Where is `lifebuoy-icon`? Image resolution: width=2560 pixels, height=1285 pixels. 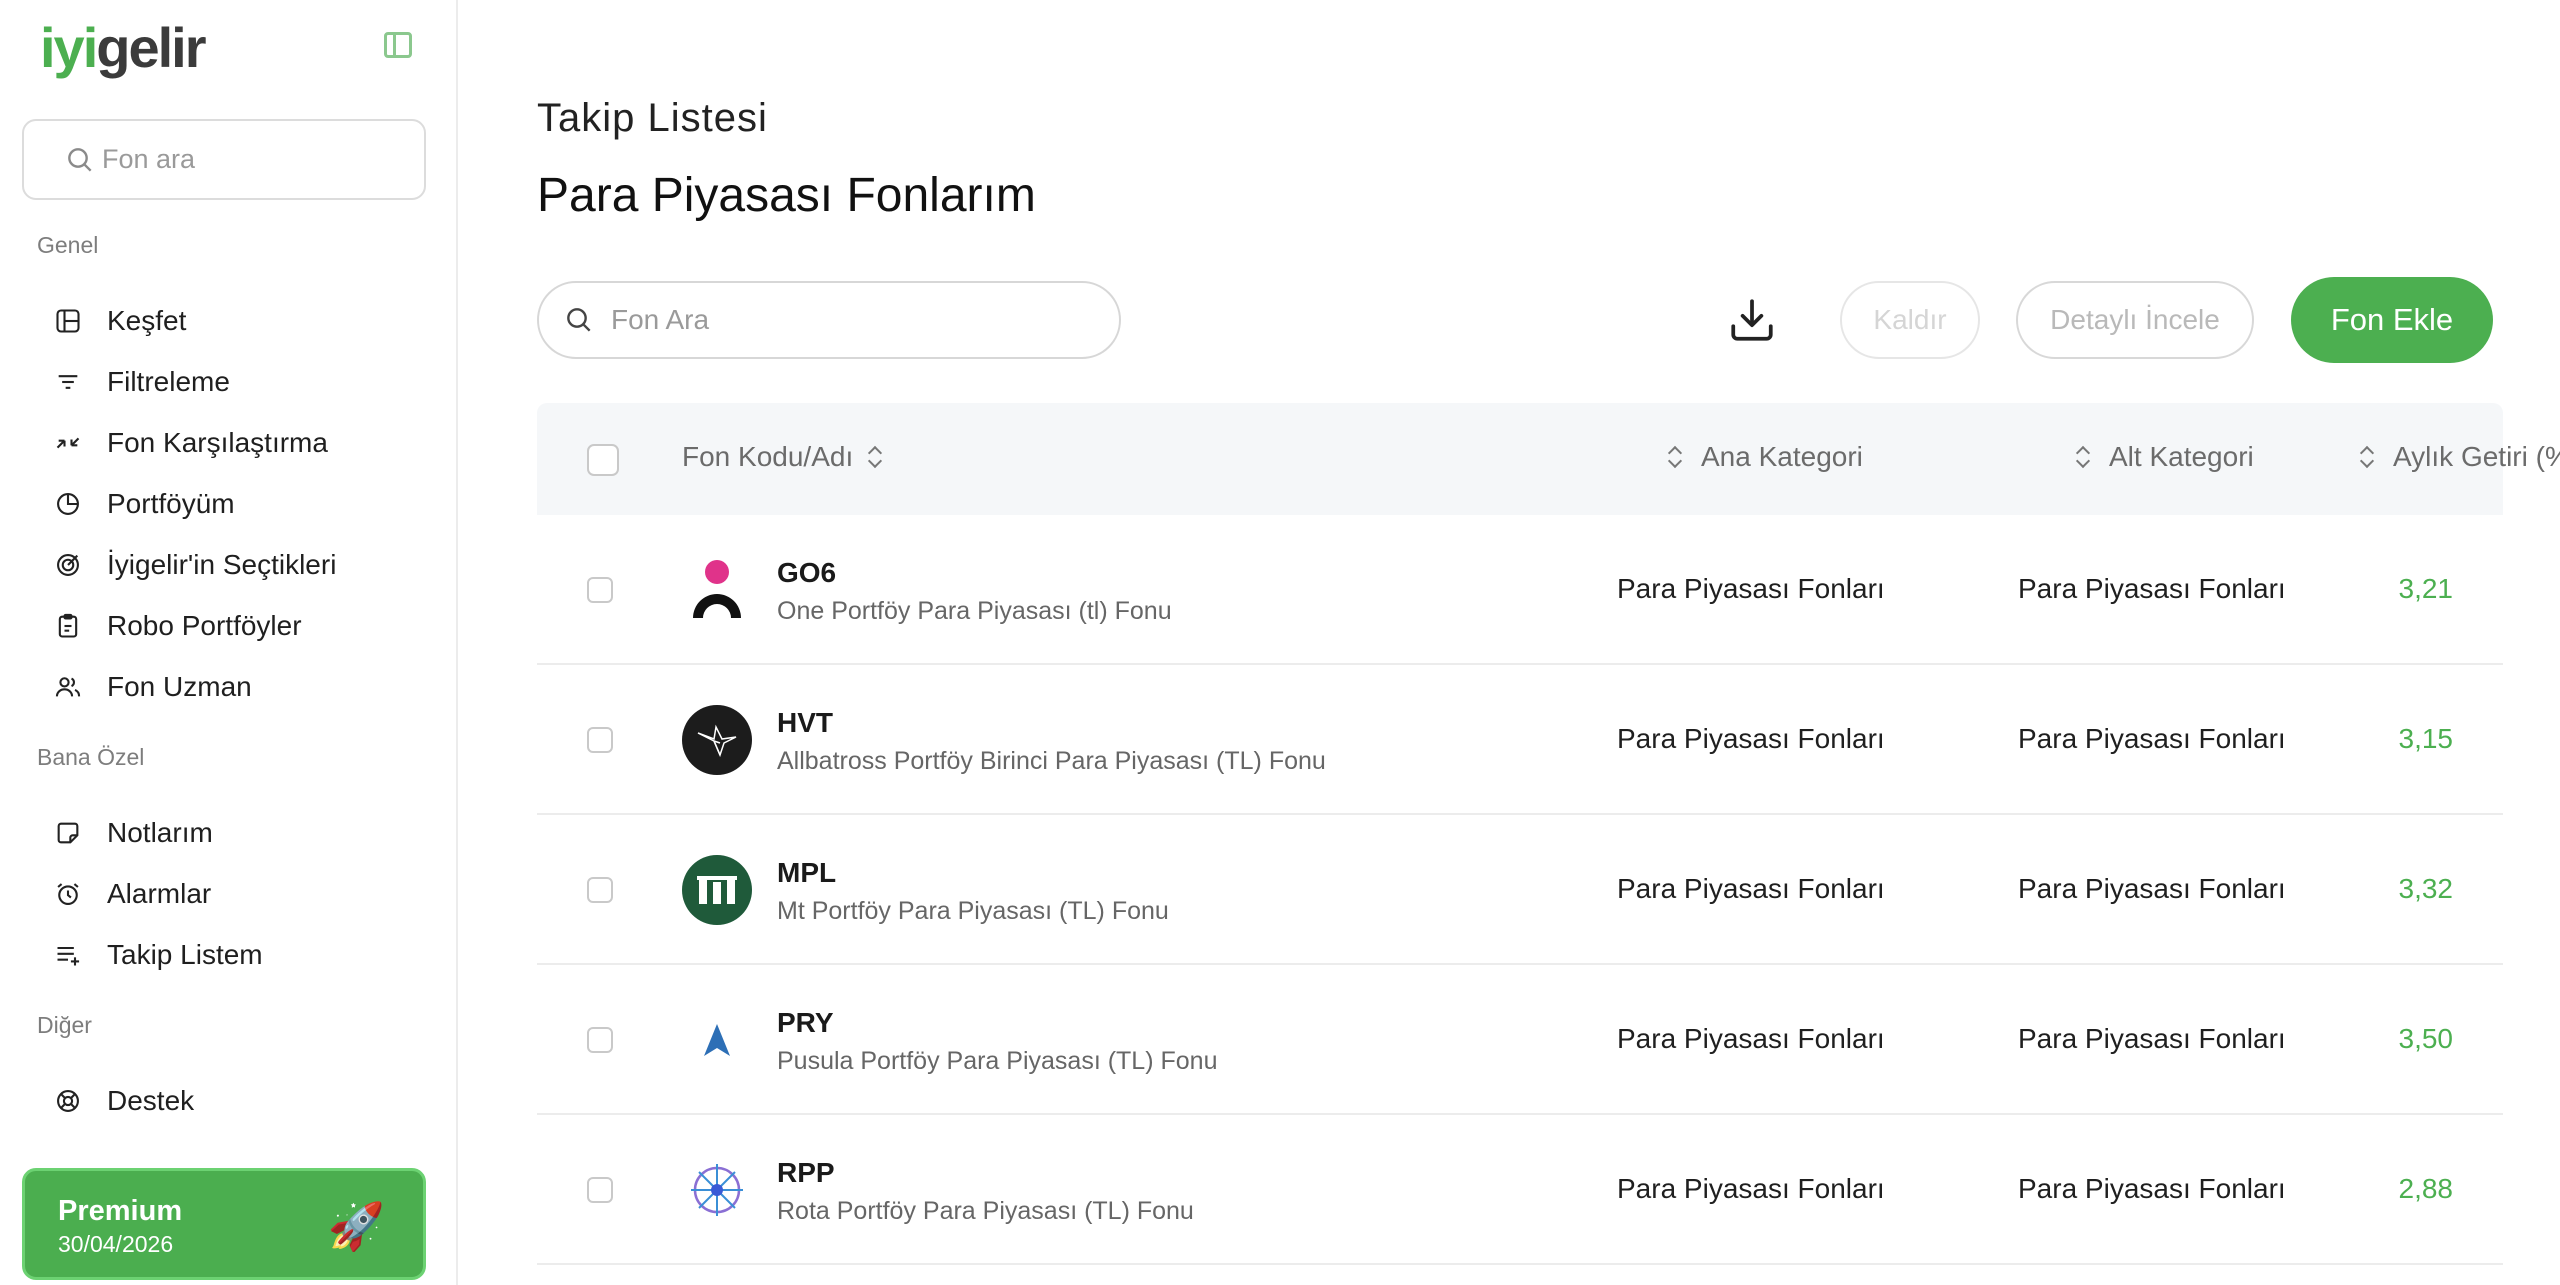
lifebuoy-icon is located at coordinates (68, 1101).